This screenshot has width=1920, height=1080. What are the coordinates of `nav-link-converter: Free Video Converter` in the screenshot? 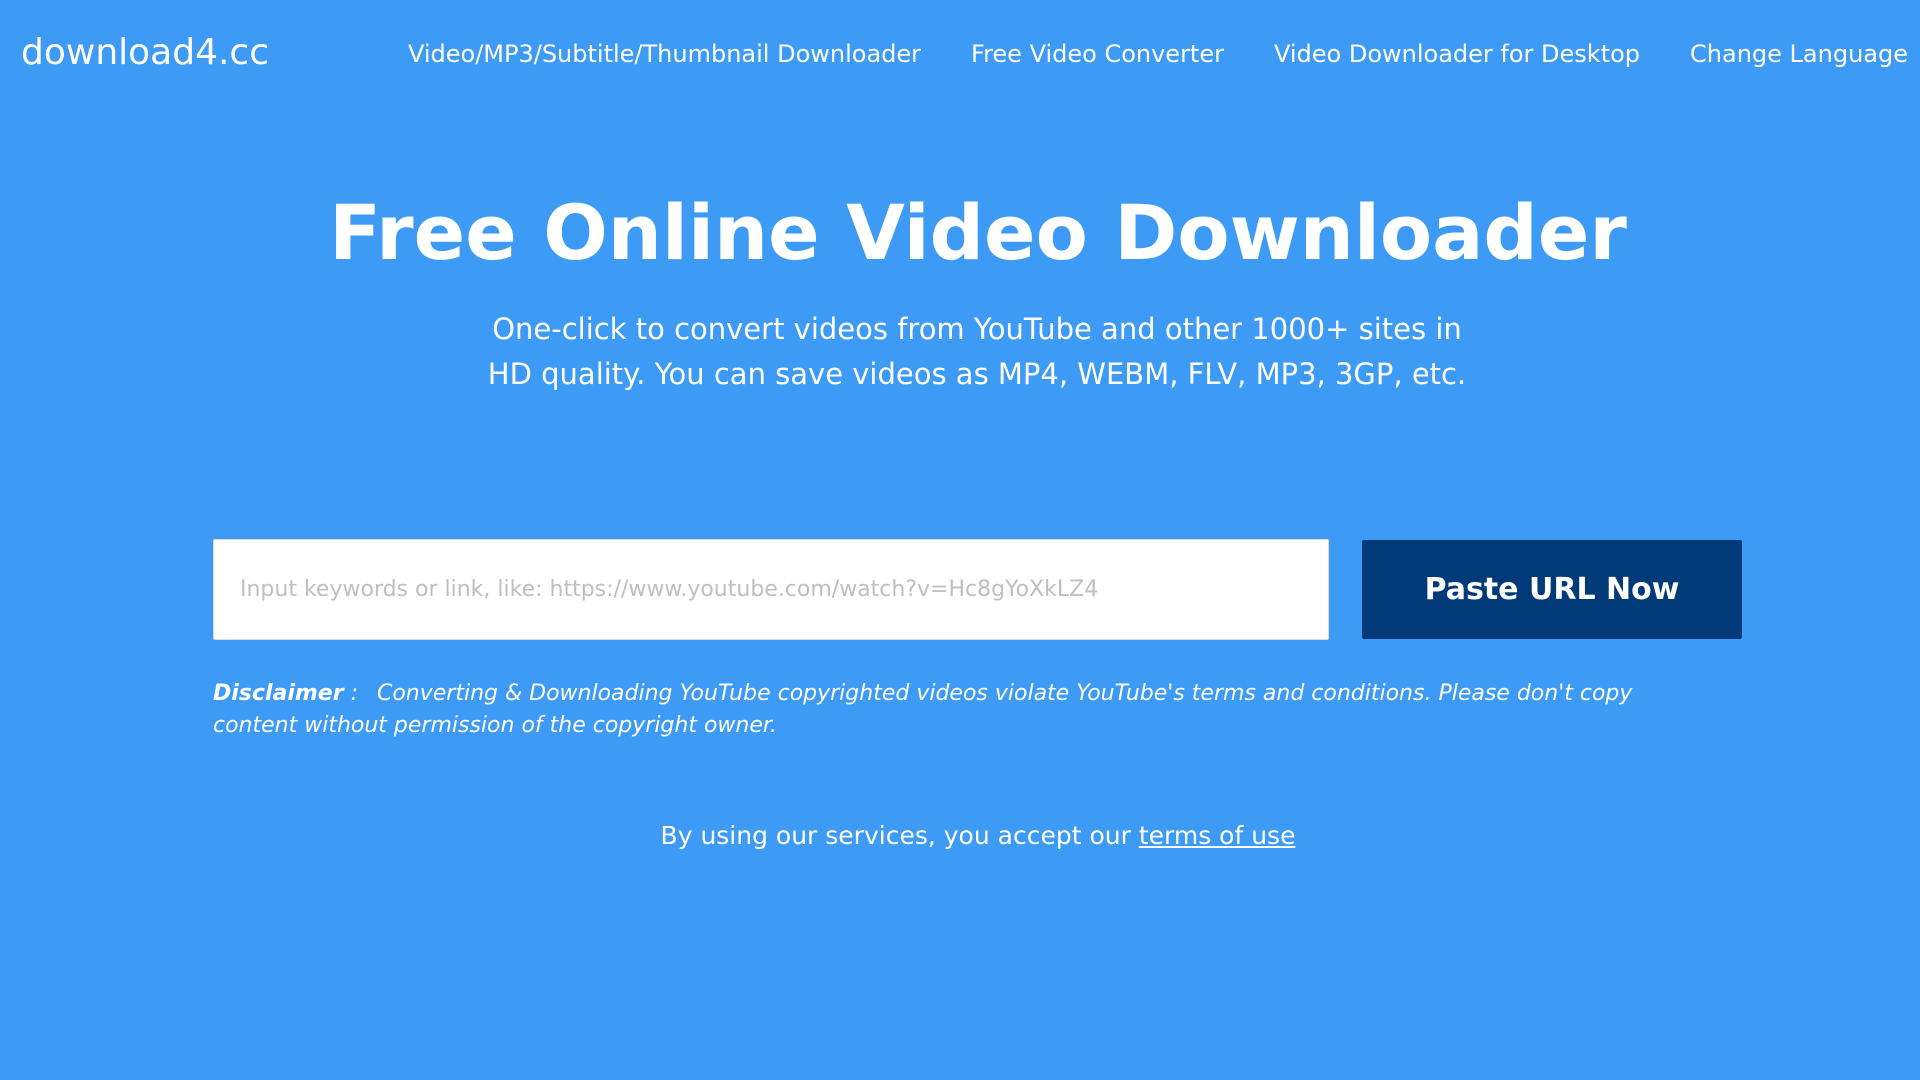 It's located at (1097, 54).